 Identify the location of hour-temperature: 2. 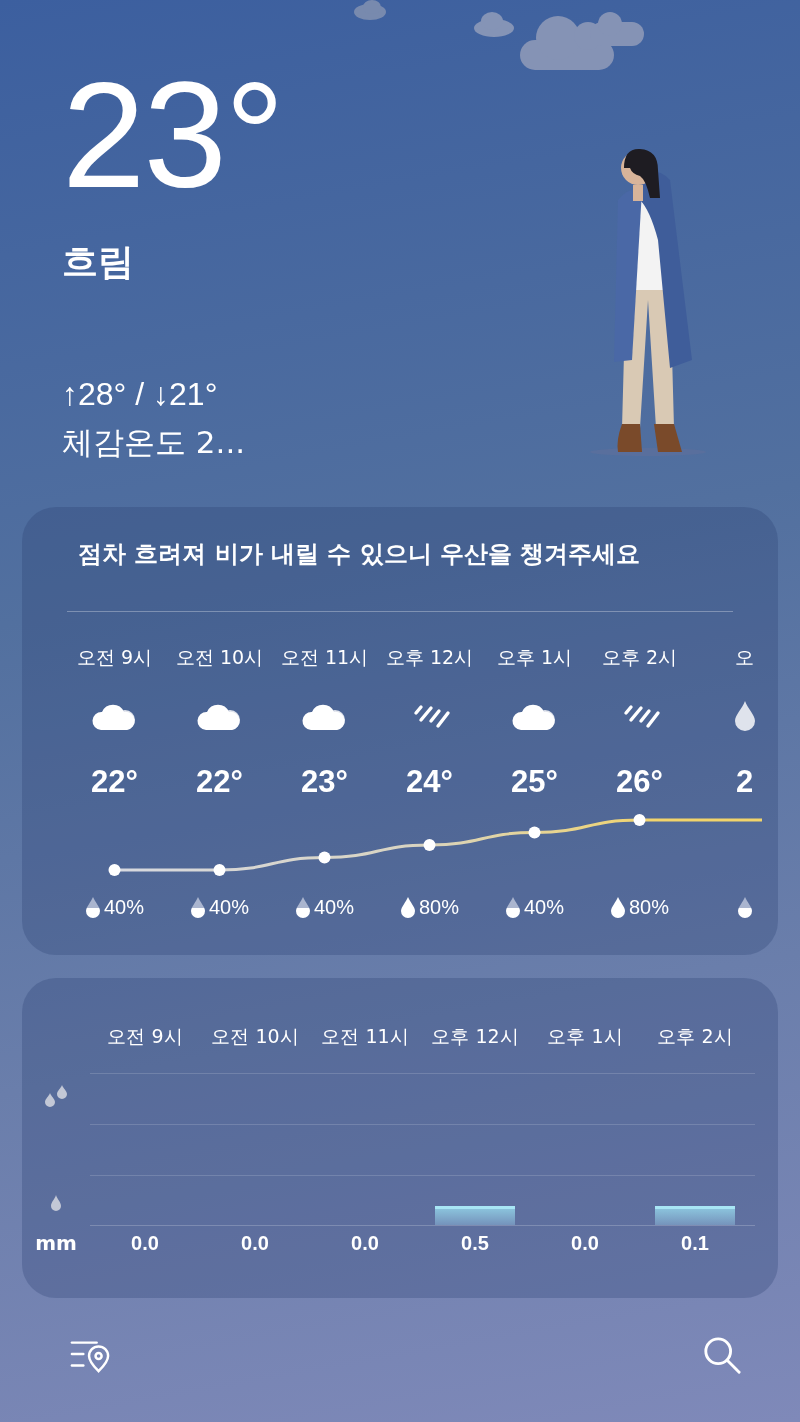
(744, 782).